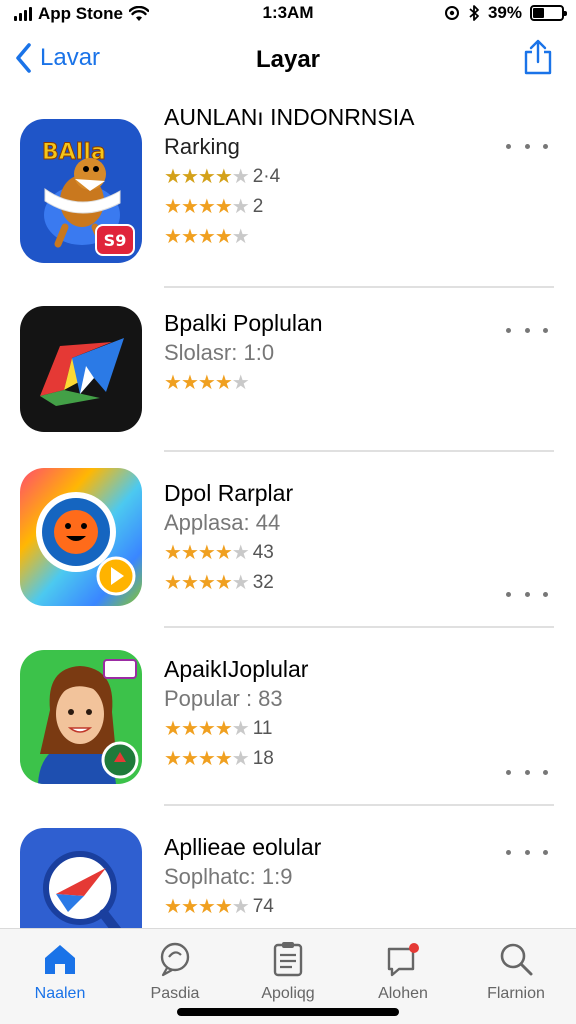 Image resolution: width=576 pixels, height=1024 pixels. I want to click on tab-pasdia: Pasdia, so click(175, 971).